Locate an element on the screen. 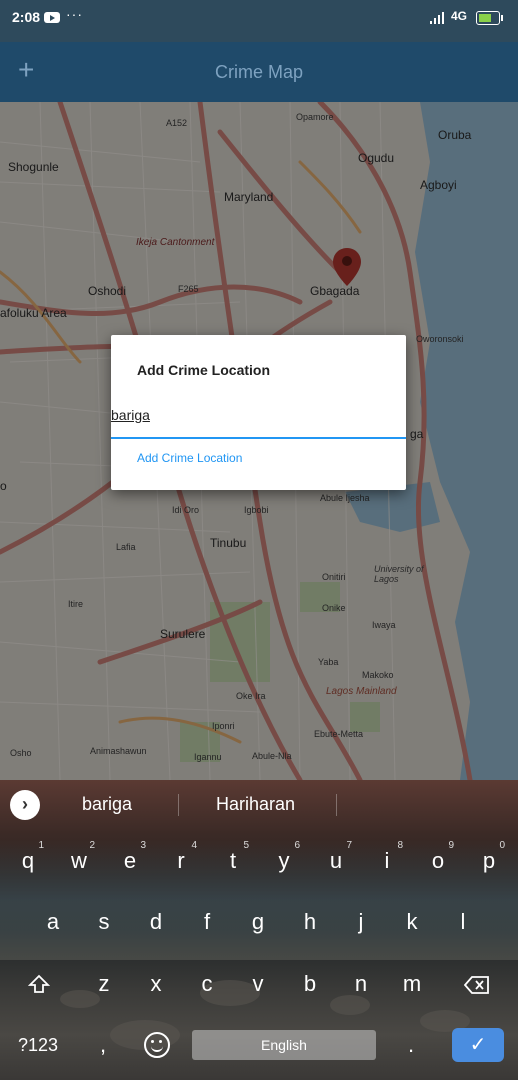 The width and height of the screenshot is (518, 1080). key-x: x is located at coordinates (156, 984).